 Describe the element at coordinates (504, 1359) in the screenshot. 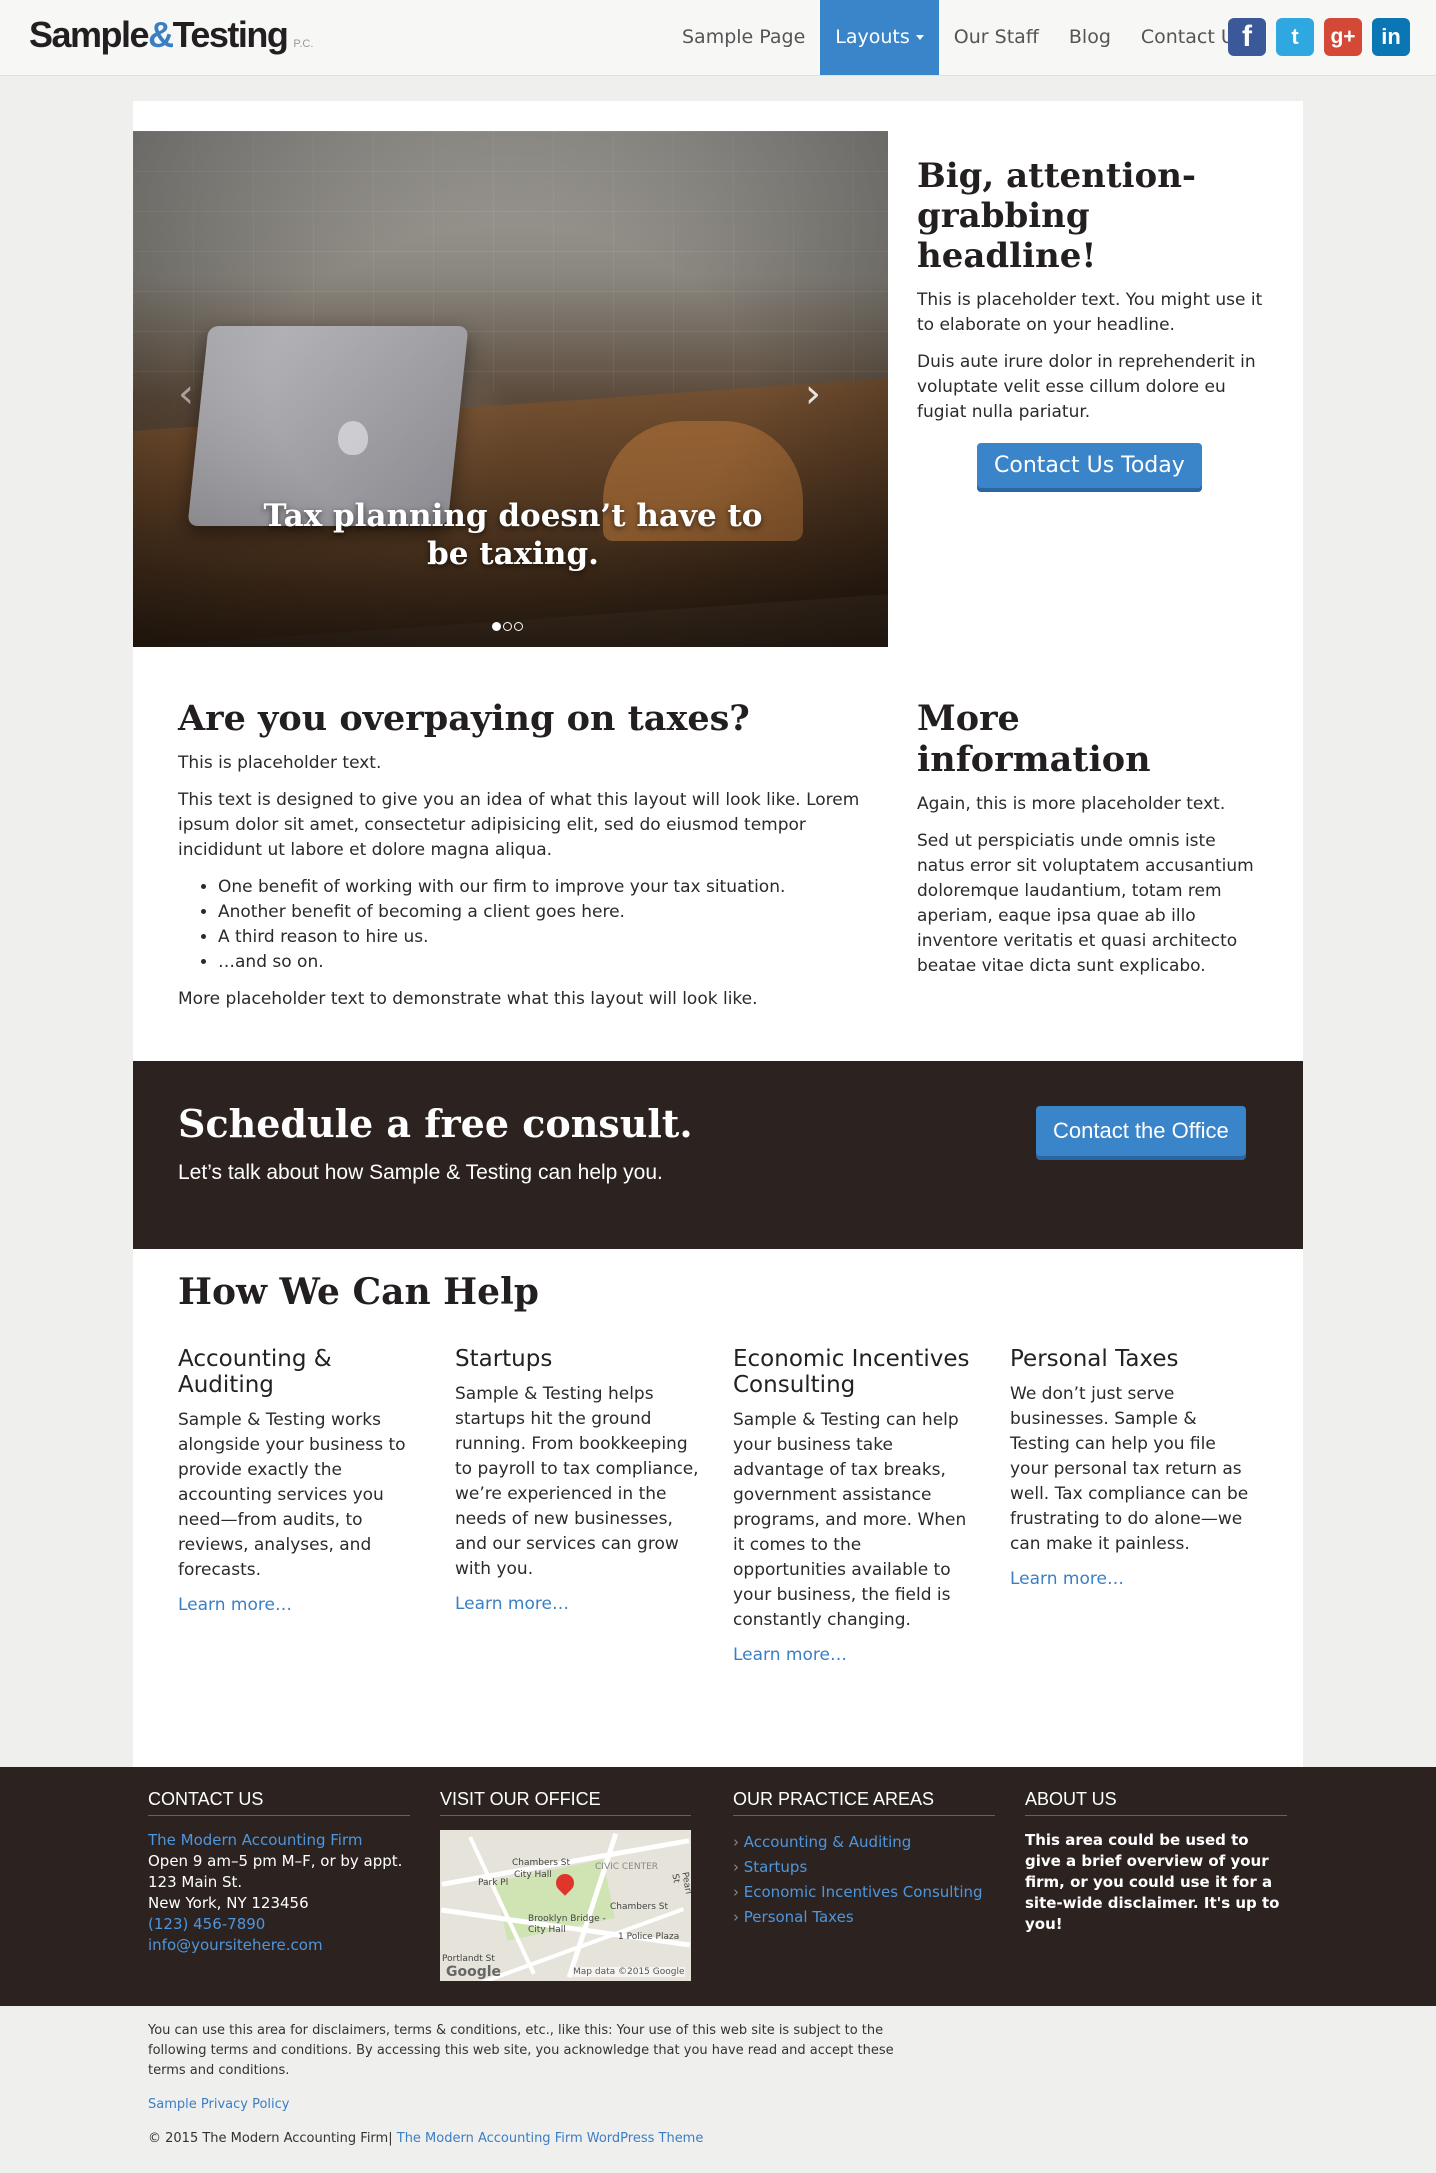

I see `service-title: Startups` at that location.